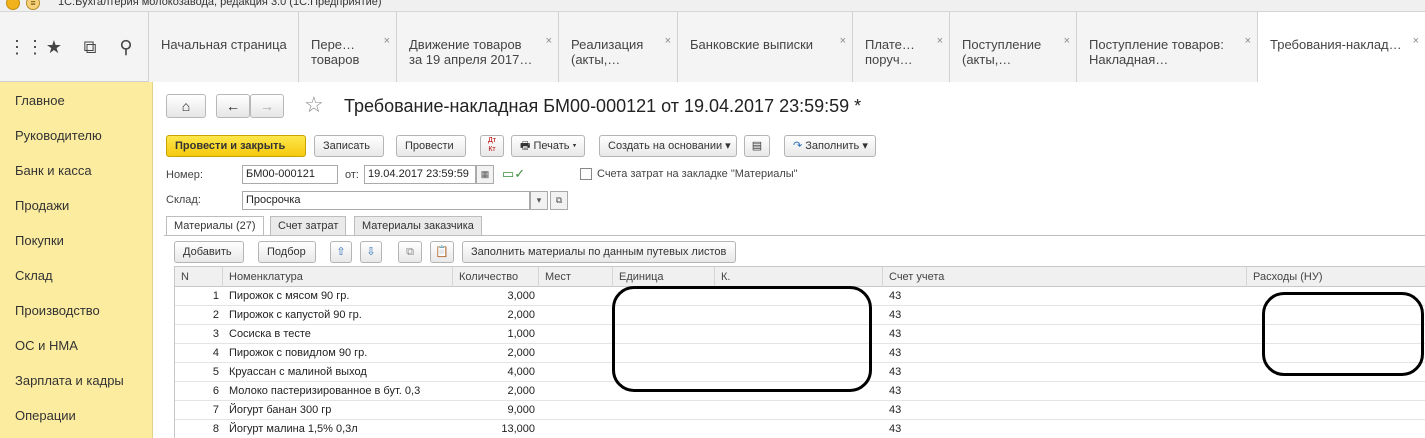 The image size is (1425, 438). I want to click on tab-customer-materials: Материалы заказчика, so click(418, 225).